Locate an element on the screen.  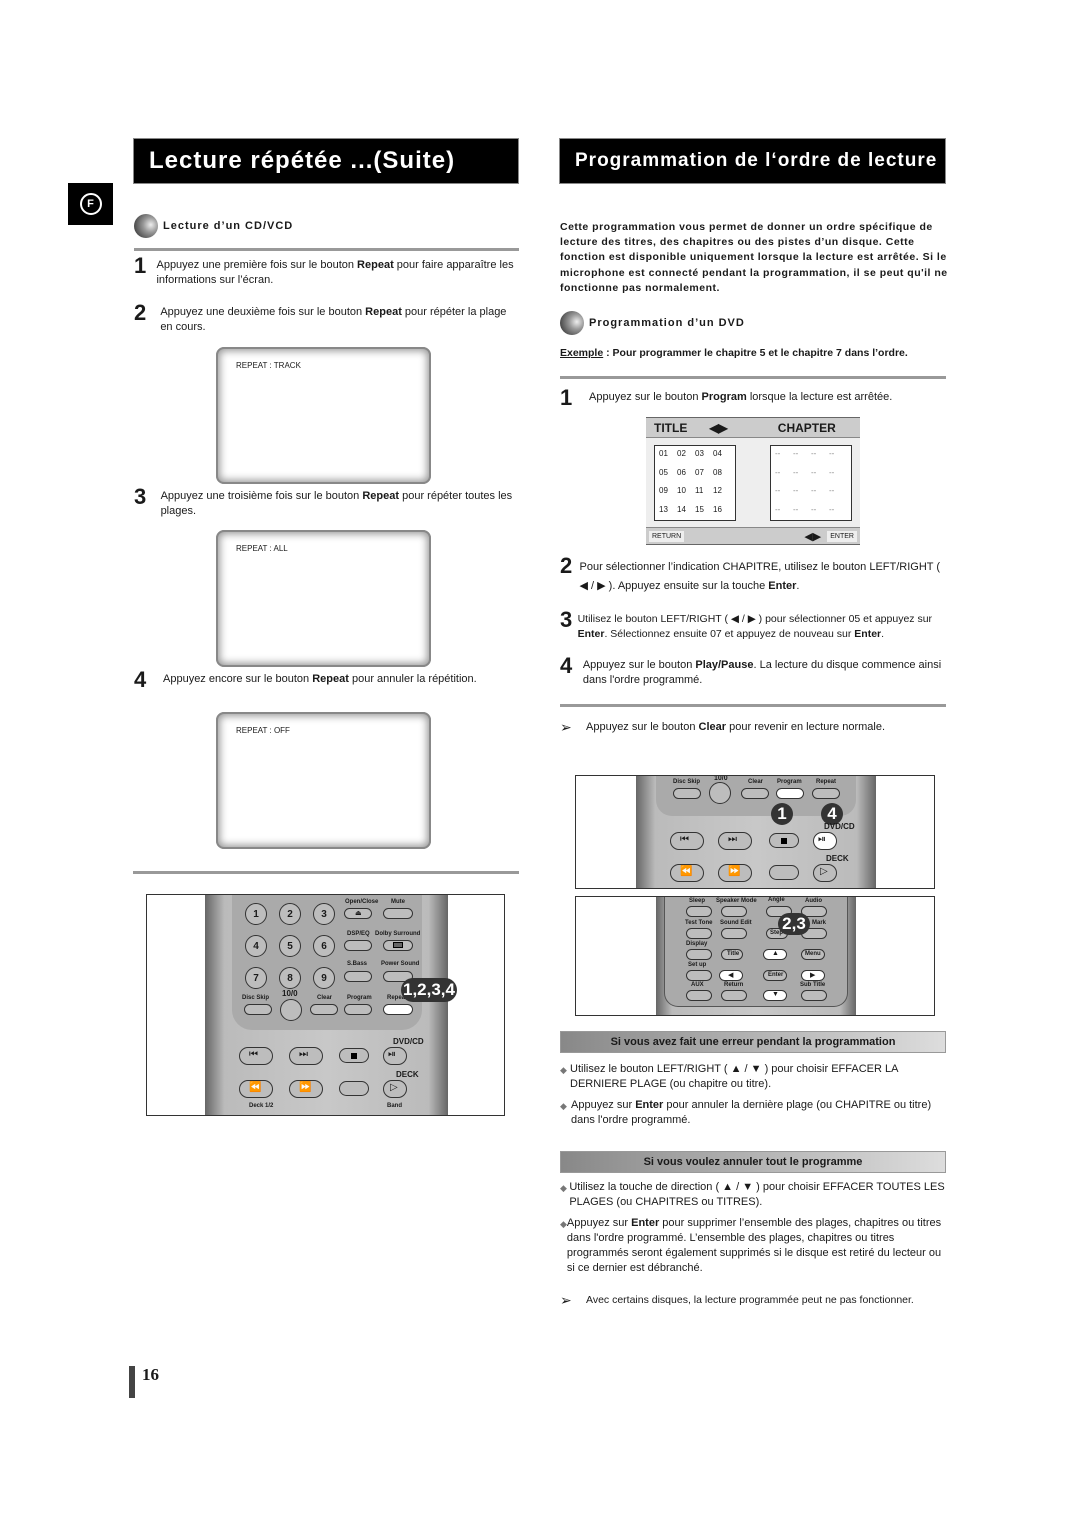
enter-button: ENTER is located at coordinates (842, 536).